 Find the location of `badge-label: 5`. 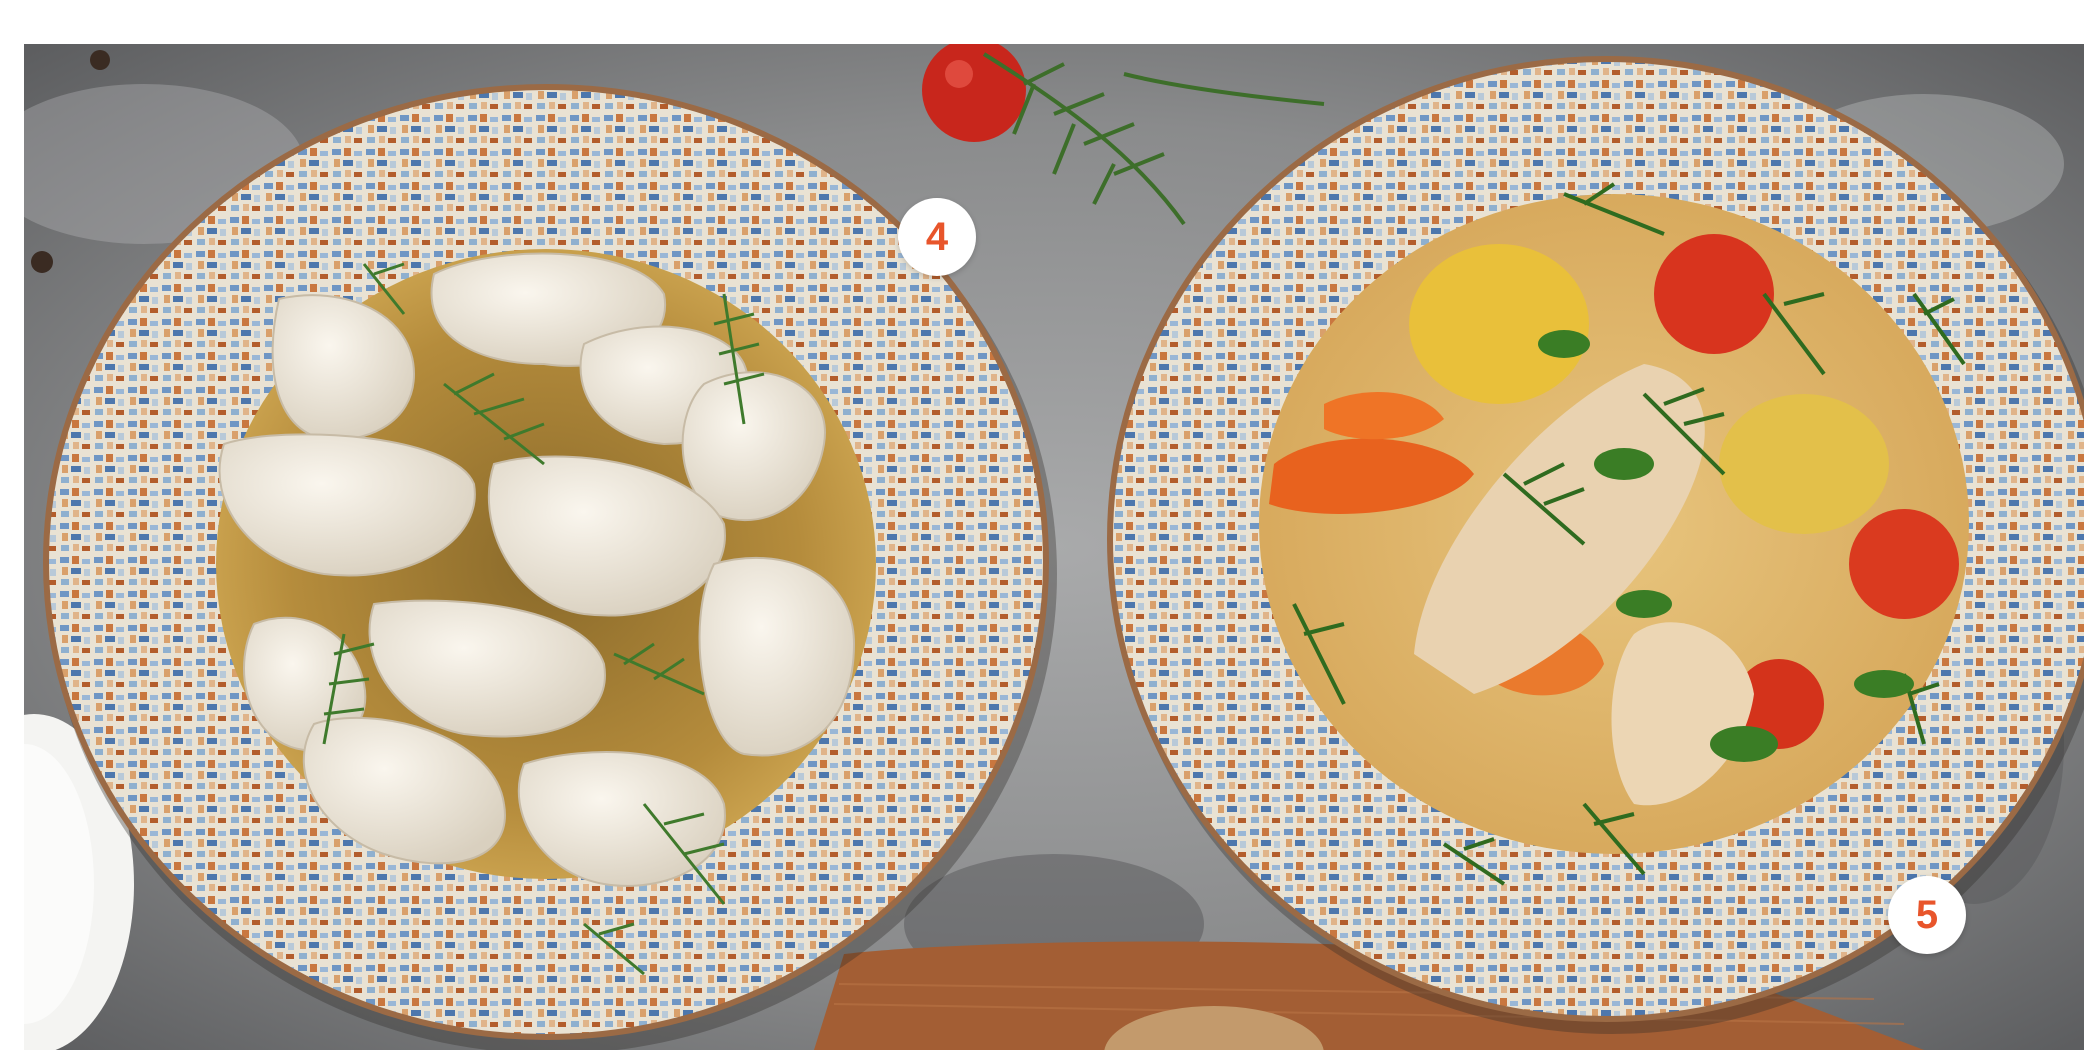

badge-label: 5 is located at coordinates (1927, 914).